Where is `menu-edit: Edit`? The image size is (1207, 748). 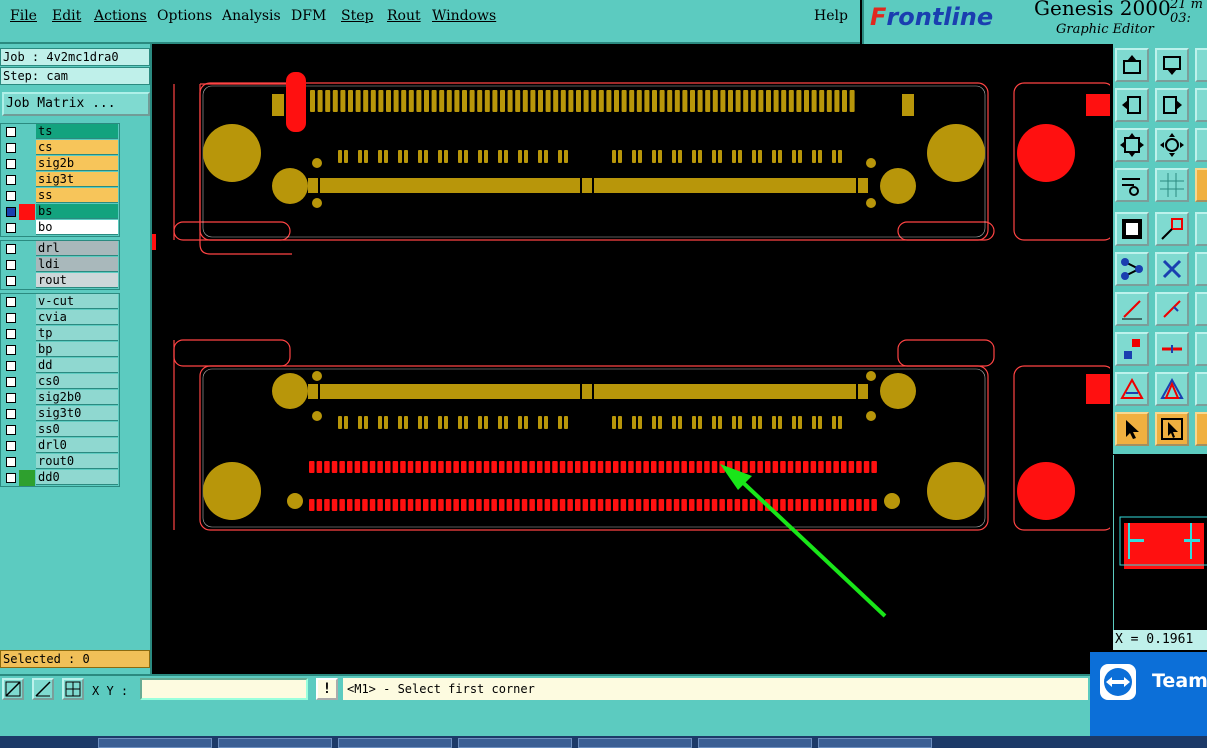 menu-edit: Edit is located at coordinates (66, 16).